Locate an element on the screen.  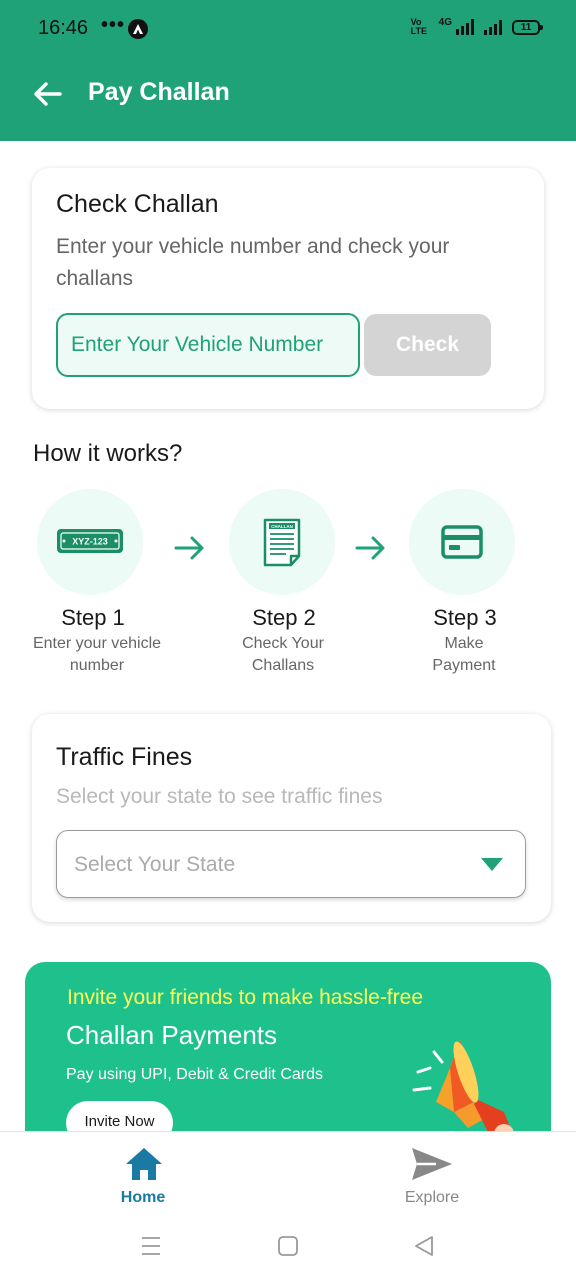
check-button: Check is located at coordinates (427, 345).